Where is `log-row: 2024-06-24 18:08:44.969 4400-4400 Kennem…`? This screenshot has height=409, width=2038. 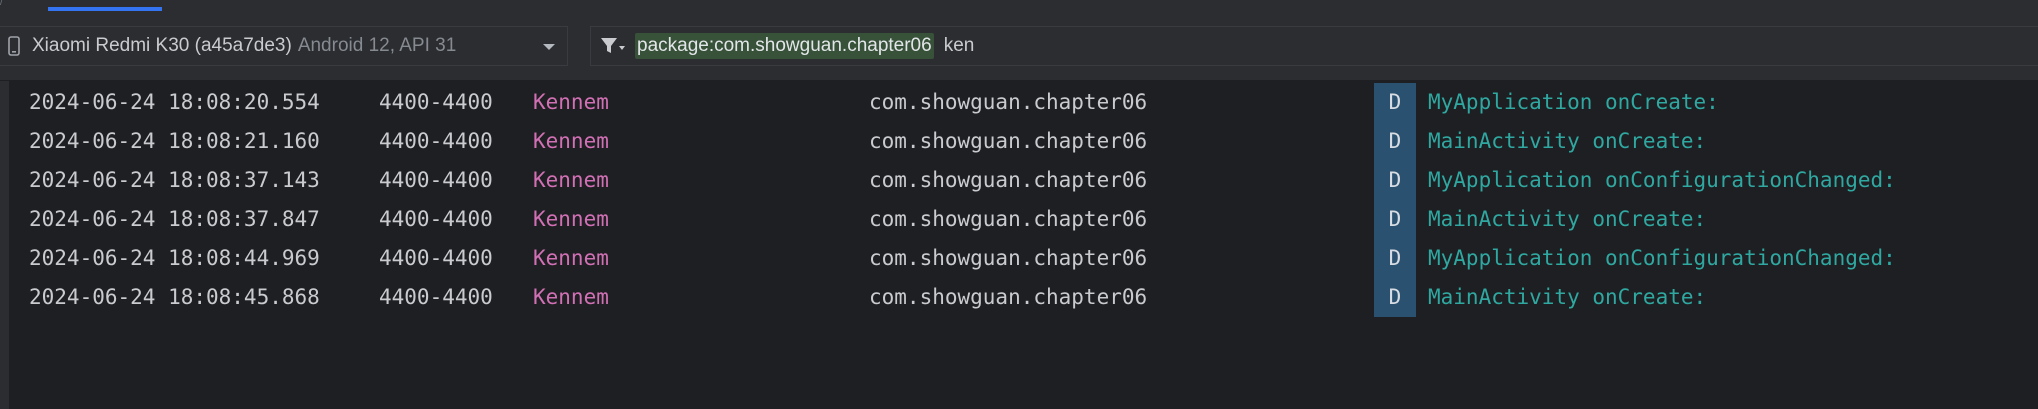 log-row: 2024-06-24 18:08:44.969 4400-4400 Kennem… is located at coordinates (1023, 258).